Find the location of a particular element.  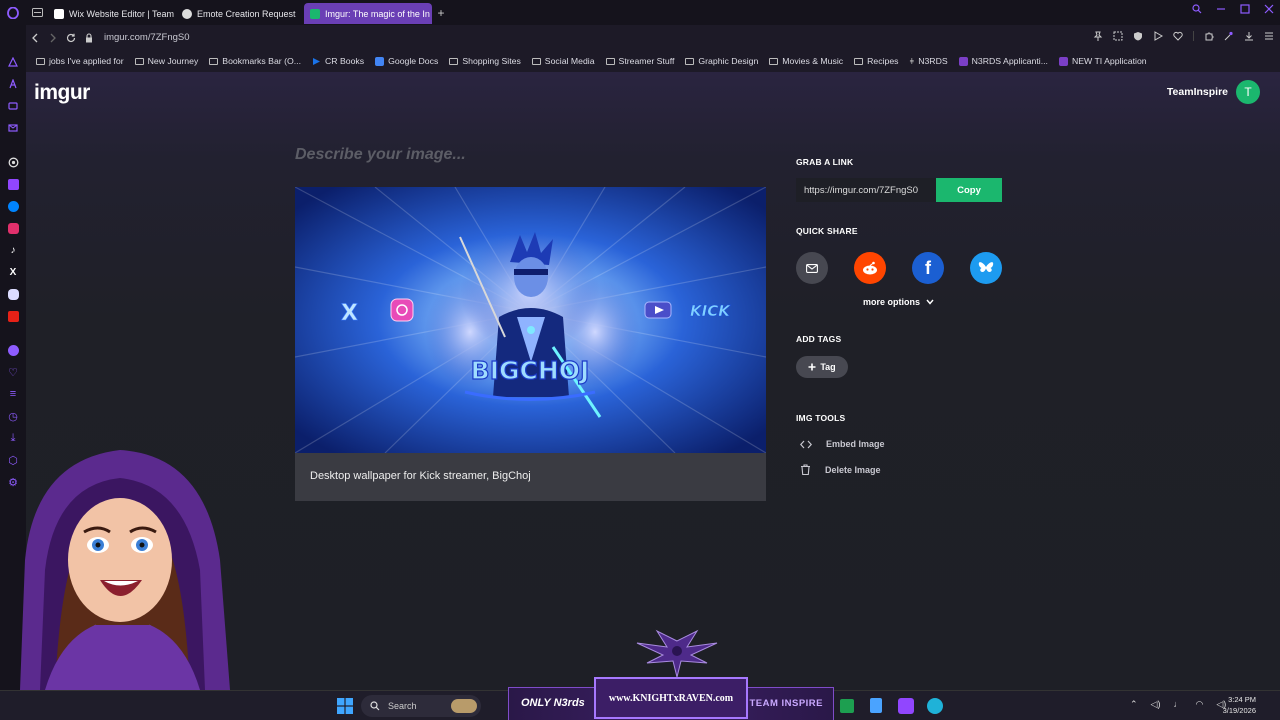

bookmark-graphic-design: Graphic Design is located at coordinates (721, 61).